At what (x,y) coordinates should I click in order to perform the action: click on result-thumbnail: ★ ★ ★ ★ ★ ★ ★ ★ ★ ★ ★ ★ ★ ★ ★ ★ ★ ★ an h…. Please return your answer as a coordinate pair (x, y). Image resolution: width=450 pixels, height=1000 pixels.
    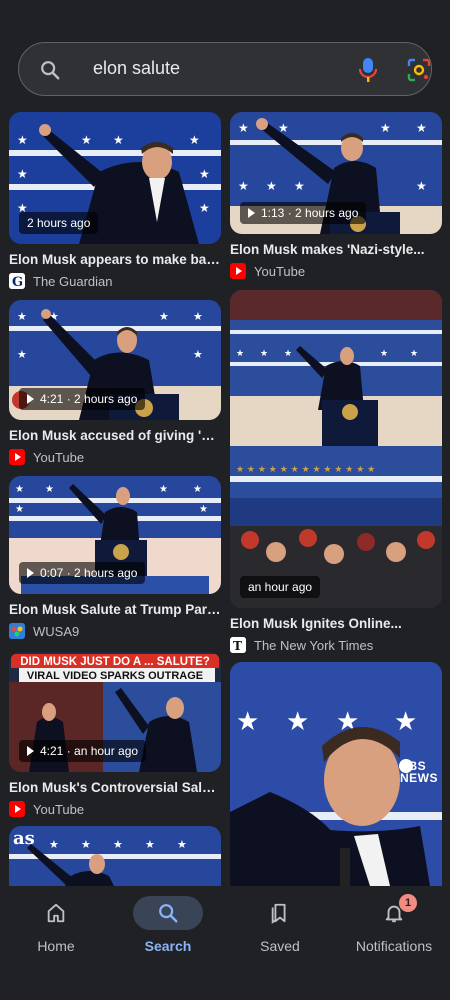
    Looking at the image, I should click on (336, 449).